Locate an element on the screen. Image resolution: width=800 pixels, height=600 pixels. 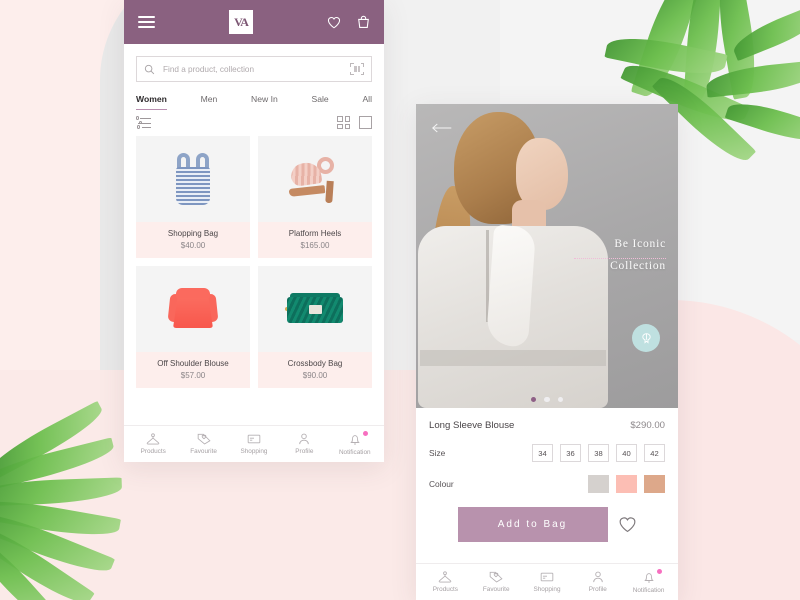
product-meta: Off Shoulder Blouse $57.00 is located at coordinates (193, 370).